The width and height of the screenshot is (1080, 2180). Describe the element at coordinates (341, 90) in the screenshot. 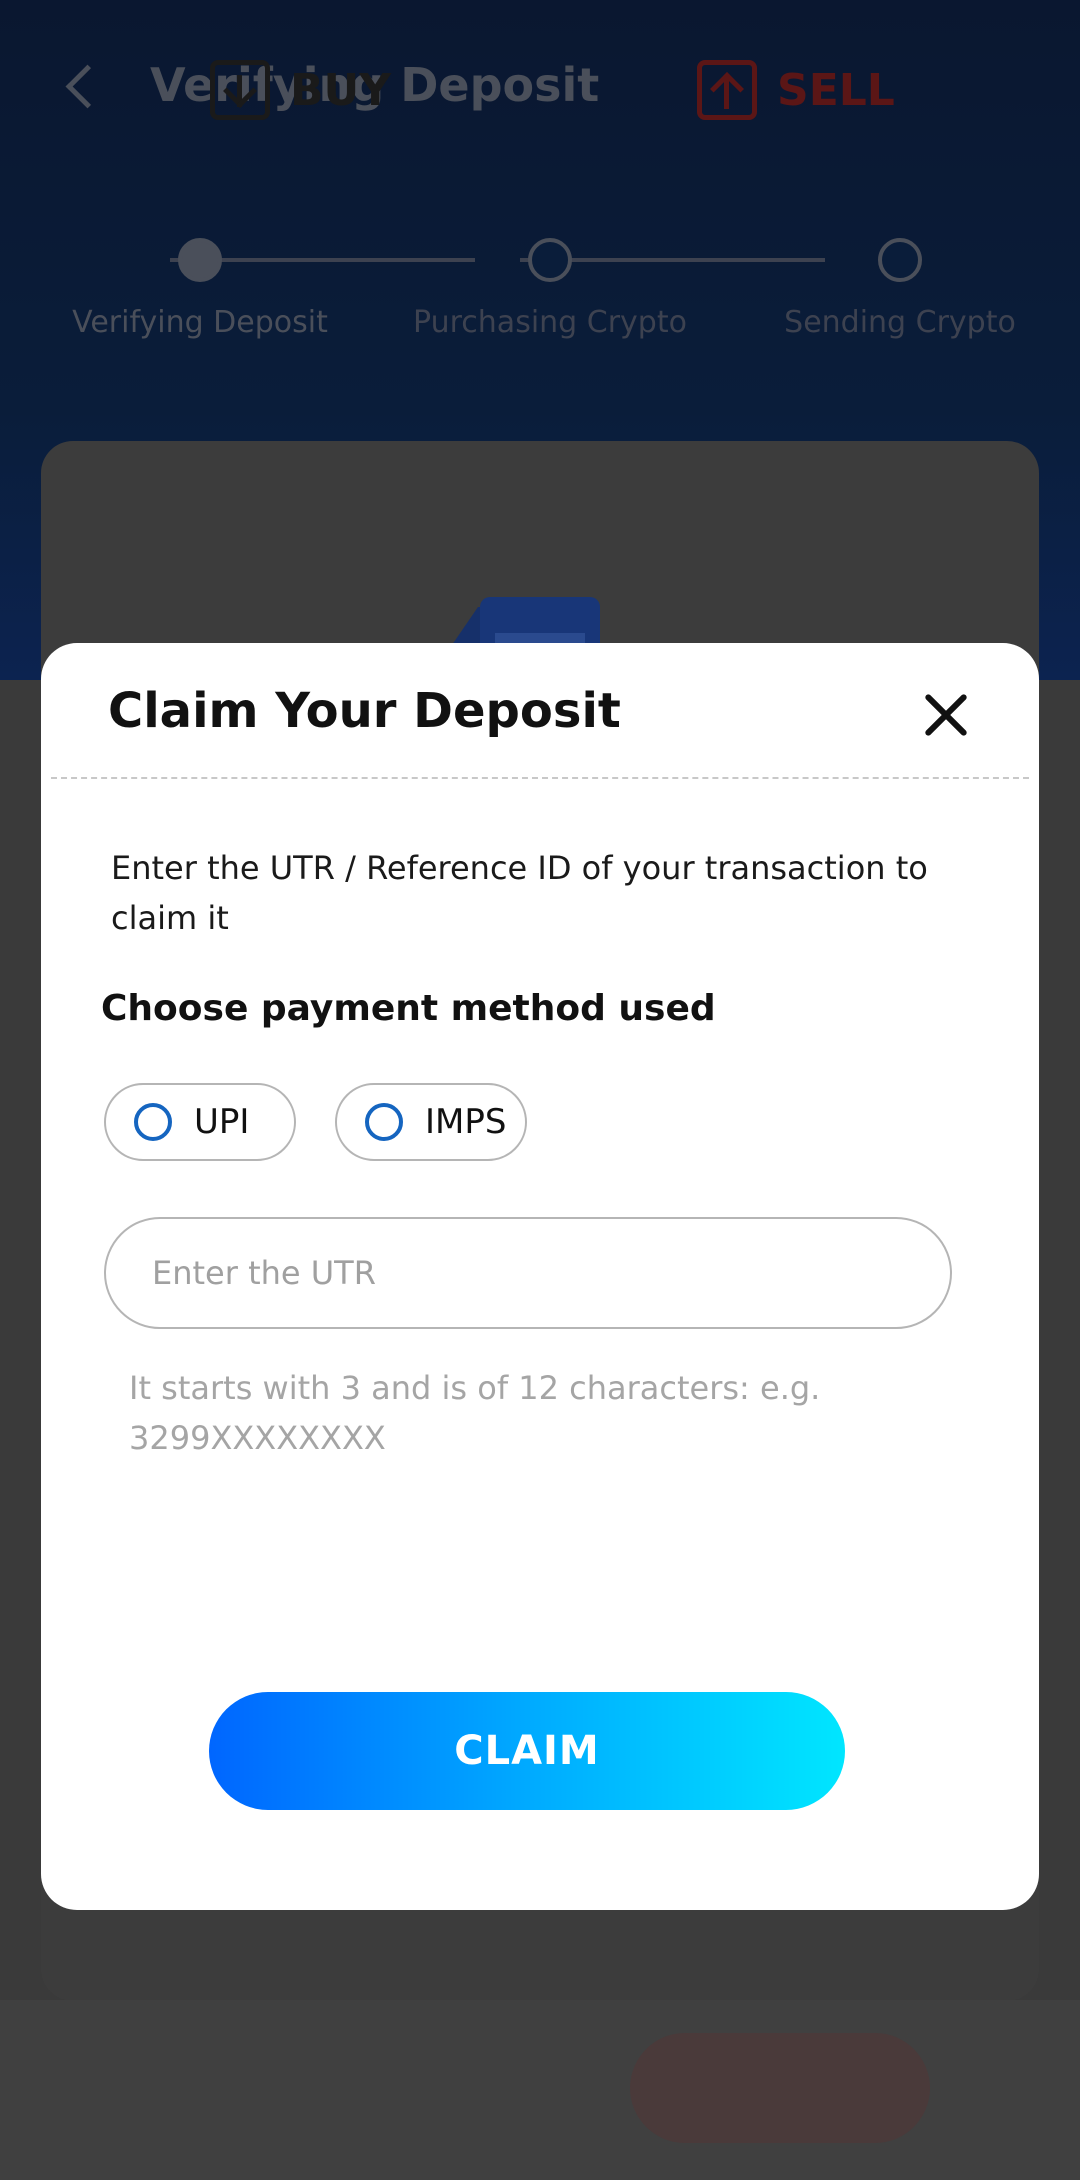

I see `buy-label: BUY` at that location.